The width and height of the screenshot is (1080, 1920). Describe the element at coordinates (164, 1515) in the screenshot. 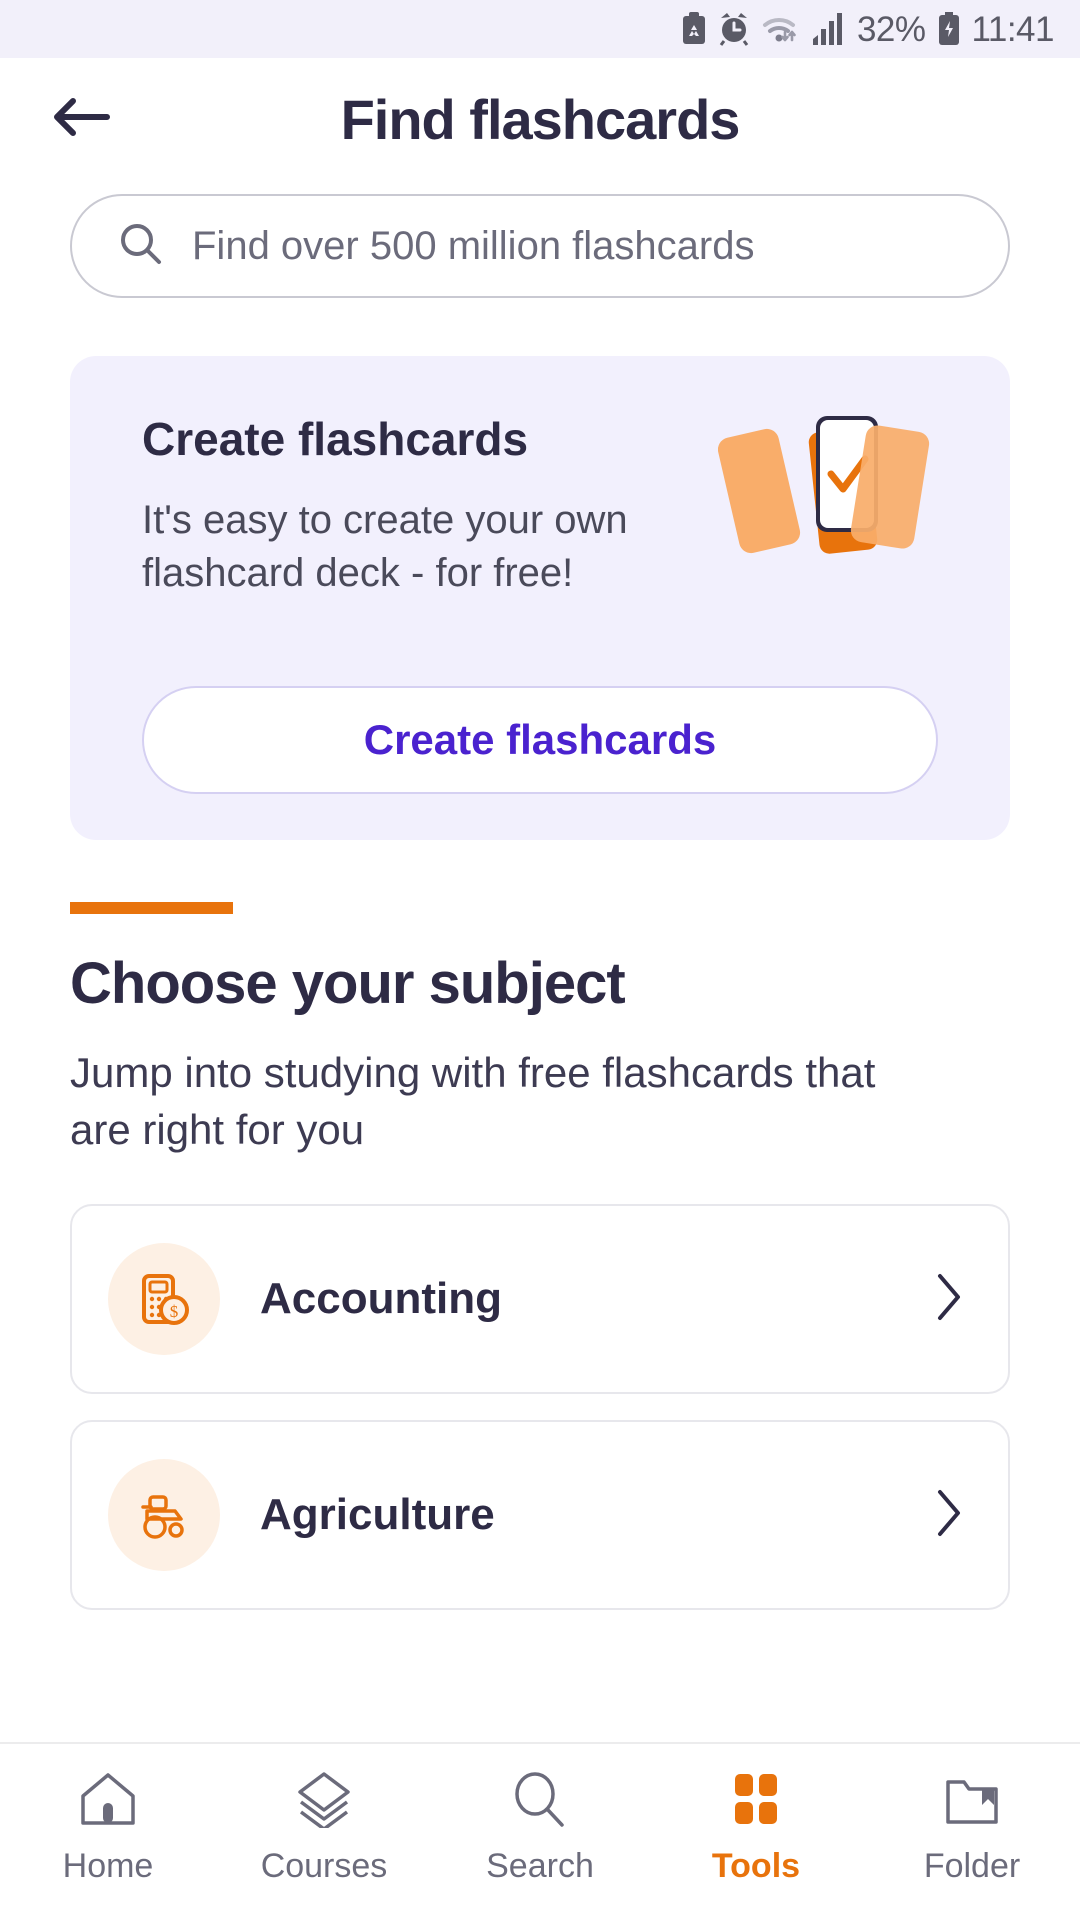

I see `tractor-icon` at that location.